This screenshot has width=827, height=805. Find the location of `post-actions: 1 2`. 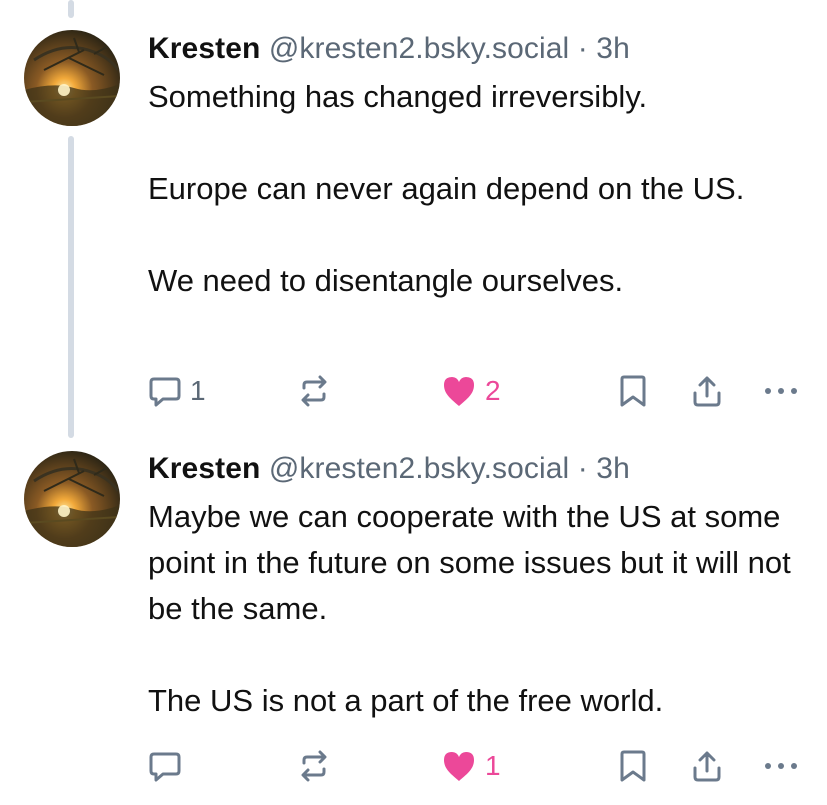

post-actions: 1 2 is located at coordinates (478, 391).